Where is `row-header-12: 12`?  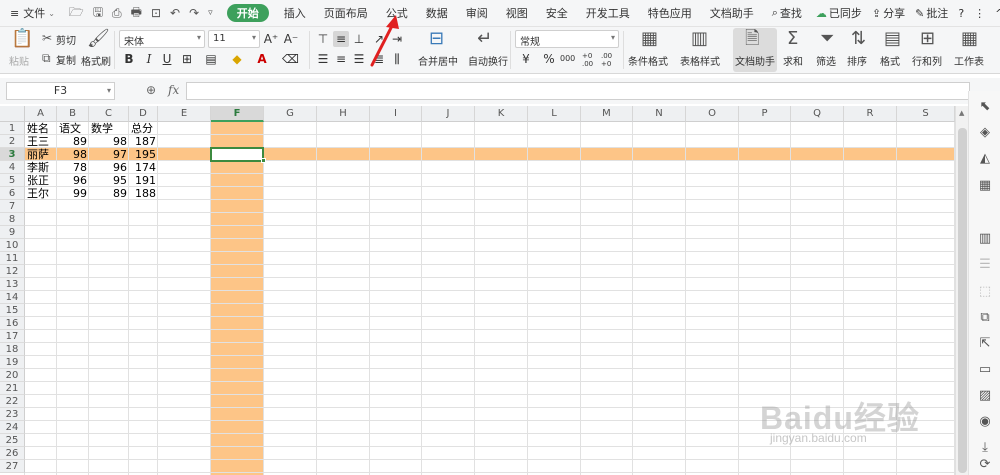 row-header-12: 12 is located at coordinates (12, 271).